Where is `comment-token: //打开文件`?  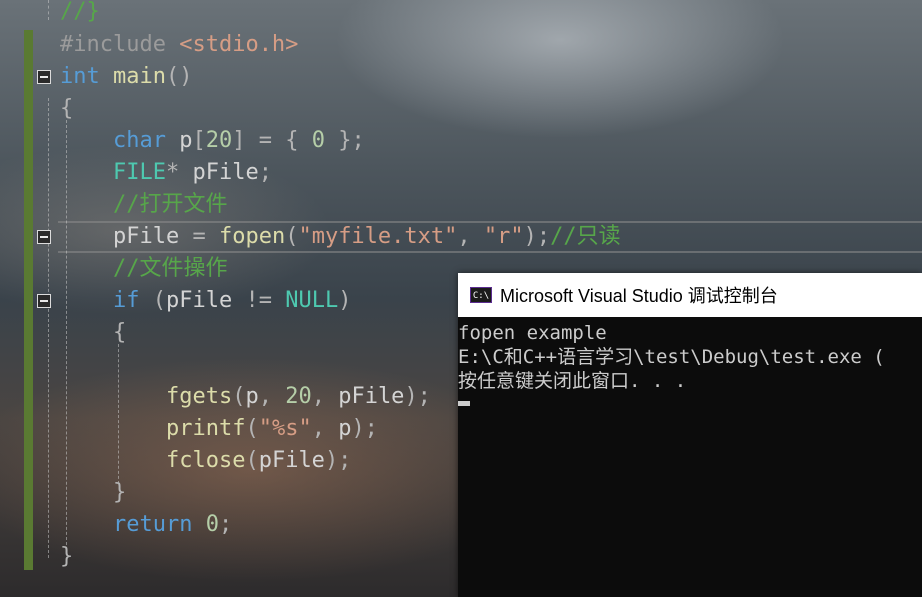
comment-token: //打开文件 is located at coordinates (170, 204).